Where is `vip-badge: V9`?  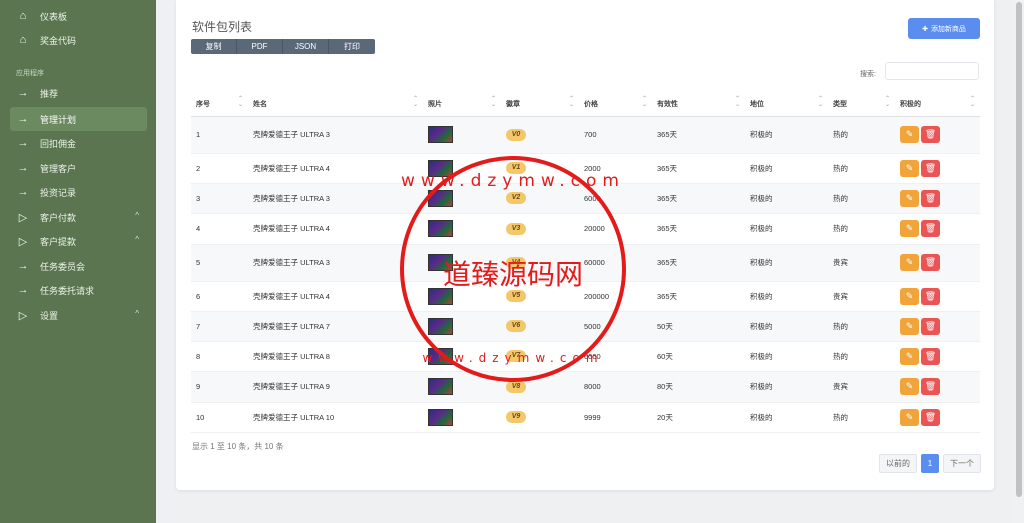
vip-badge: V9 is located at coordinates (516, 417).